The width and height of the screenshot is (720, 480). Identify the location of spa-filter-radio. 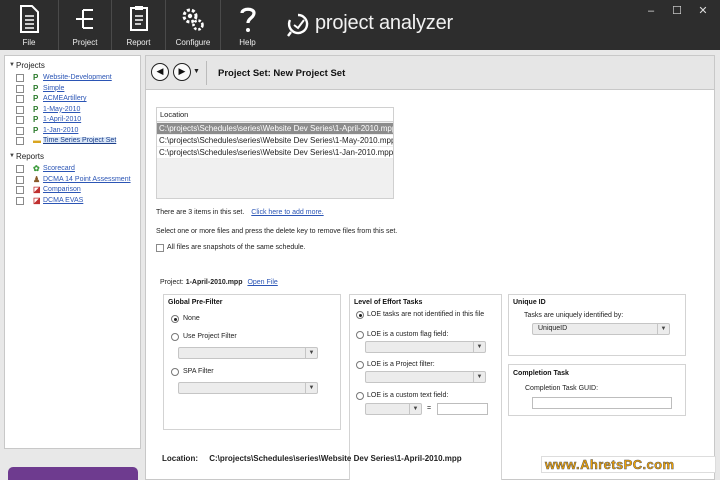
(175, 372).